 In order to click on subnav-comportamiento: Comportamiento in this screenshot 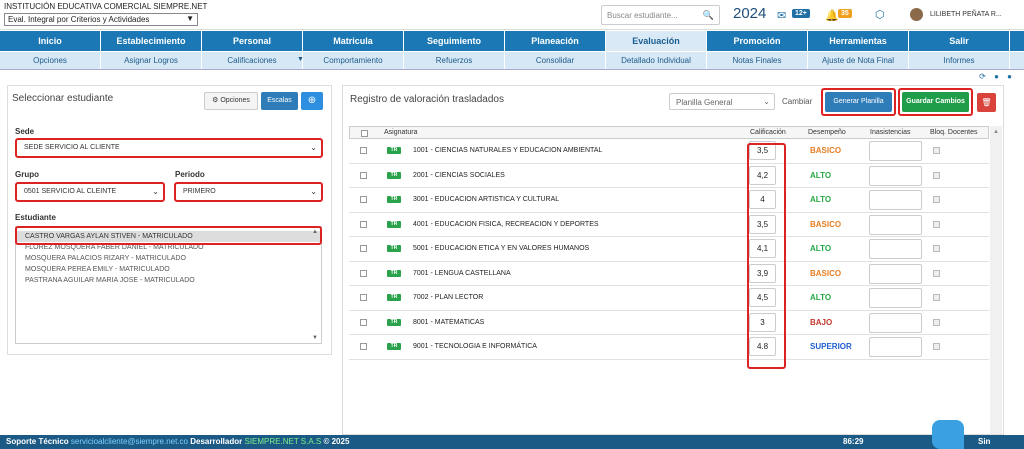, I will do `click(353, 60)`.